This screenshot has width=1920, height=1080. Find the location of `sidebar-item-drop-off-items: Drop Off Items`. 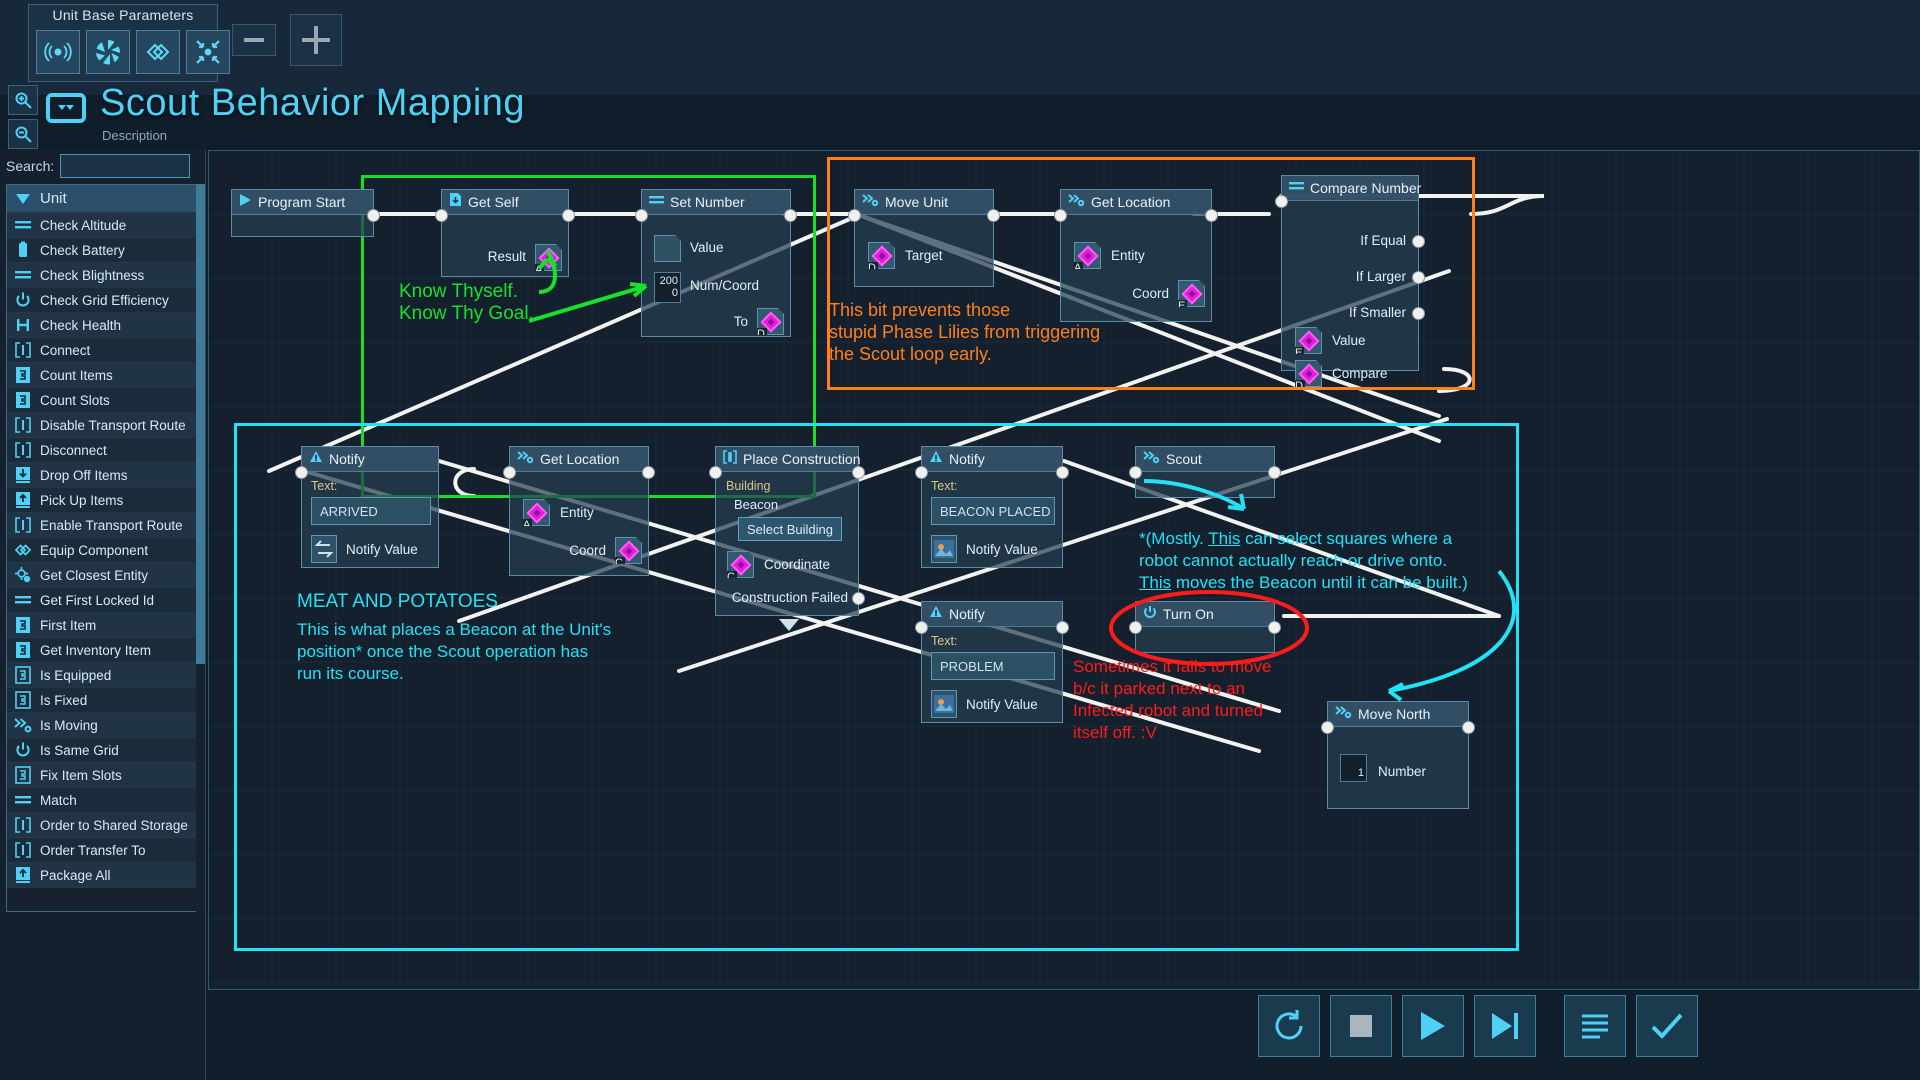

sidebar-item-drop-off-items: Drop Off Items is located at coordinates (104, 475).